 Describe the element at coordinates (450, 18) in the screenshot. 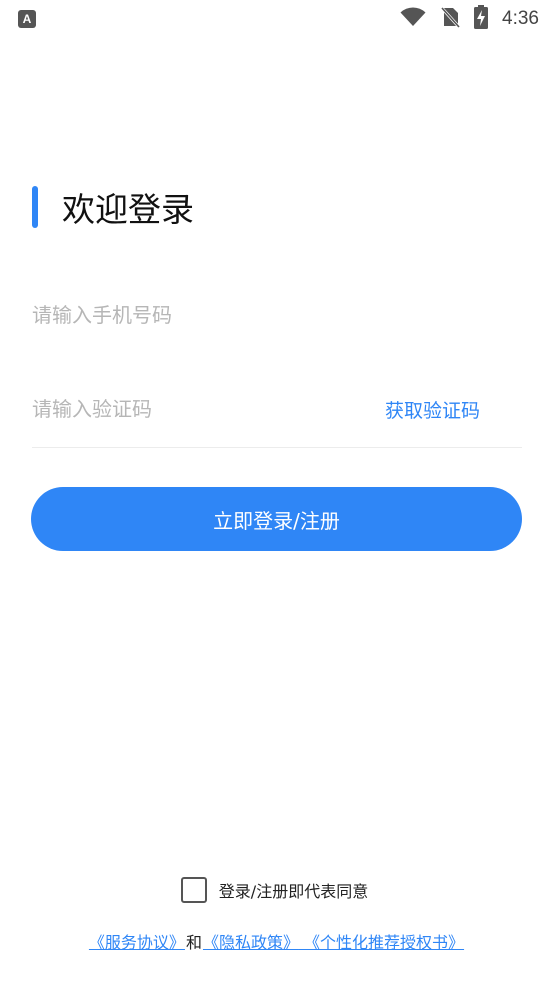

I see `no-sim-icon` at that location.